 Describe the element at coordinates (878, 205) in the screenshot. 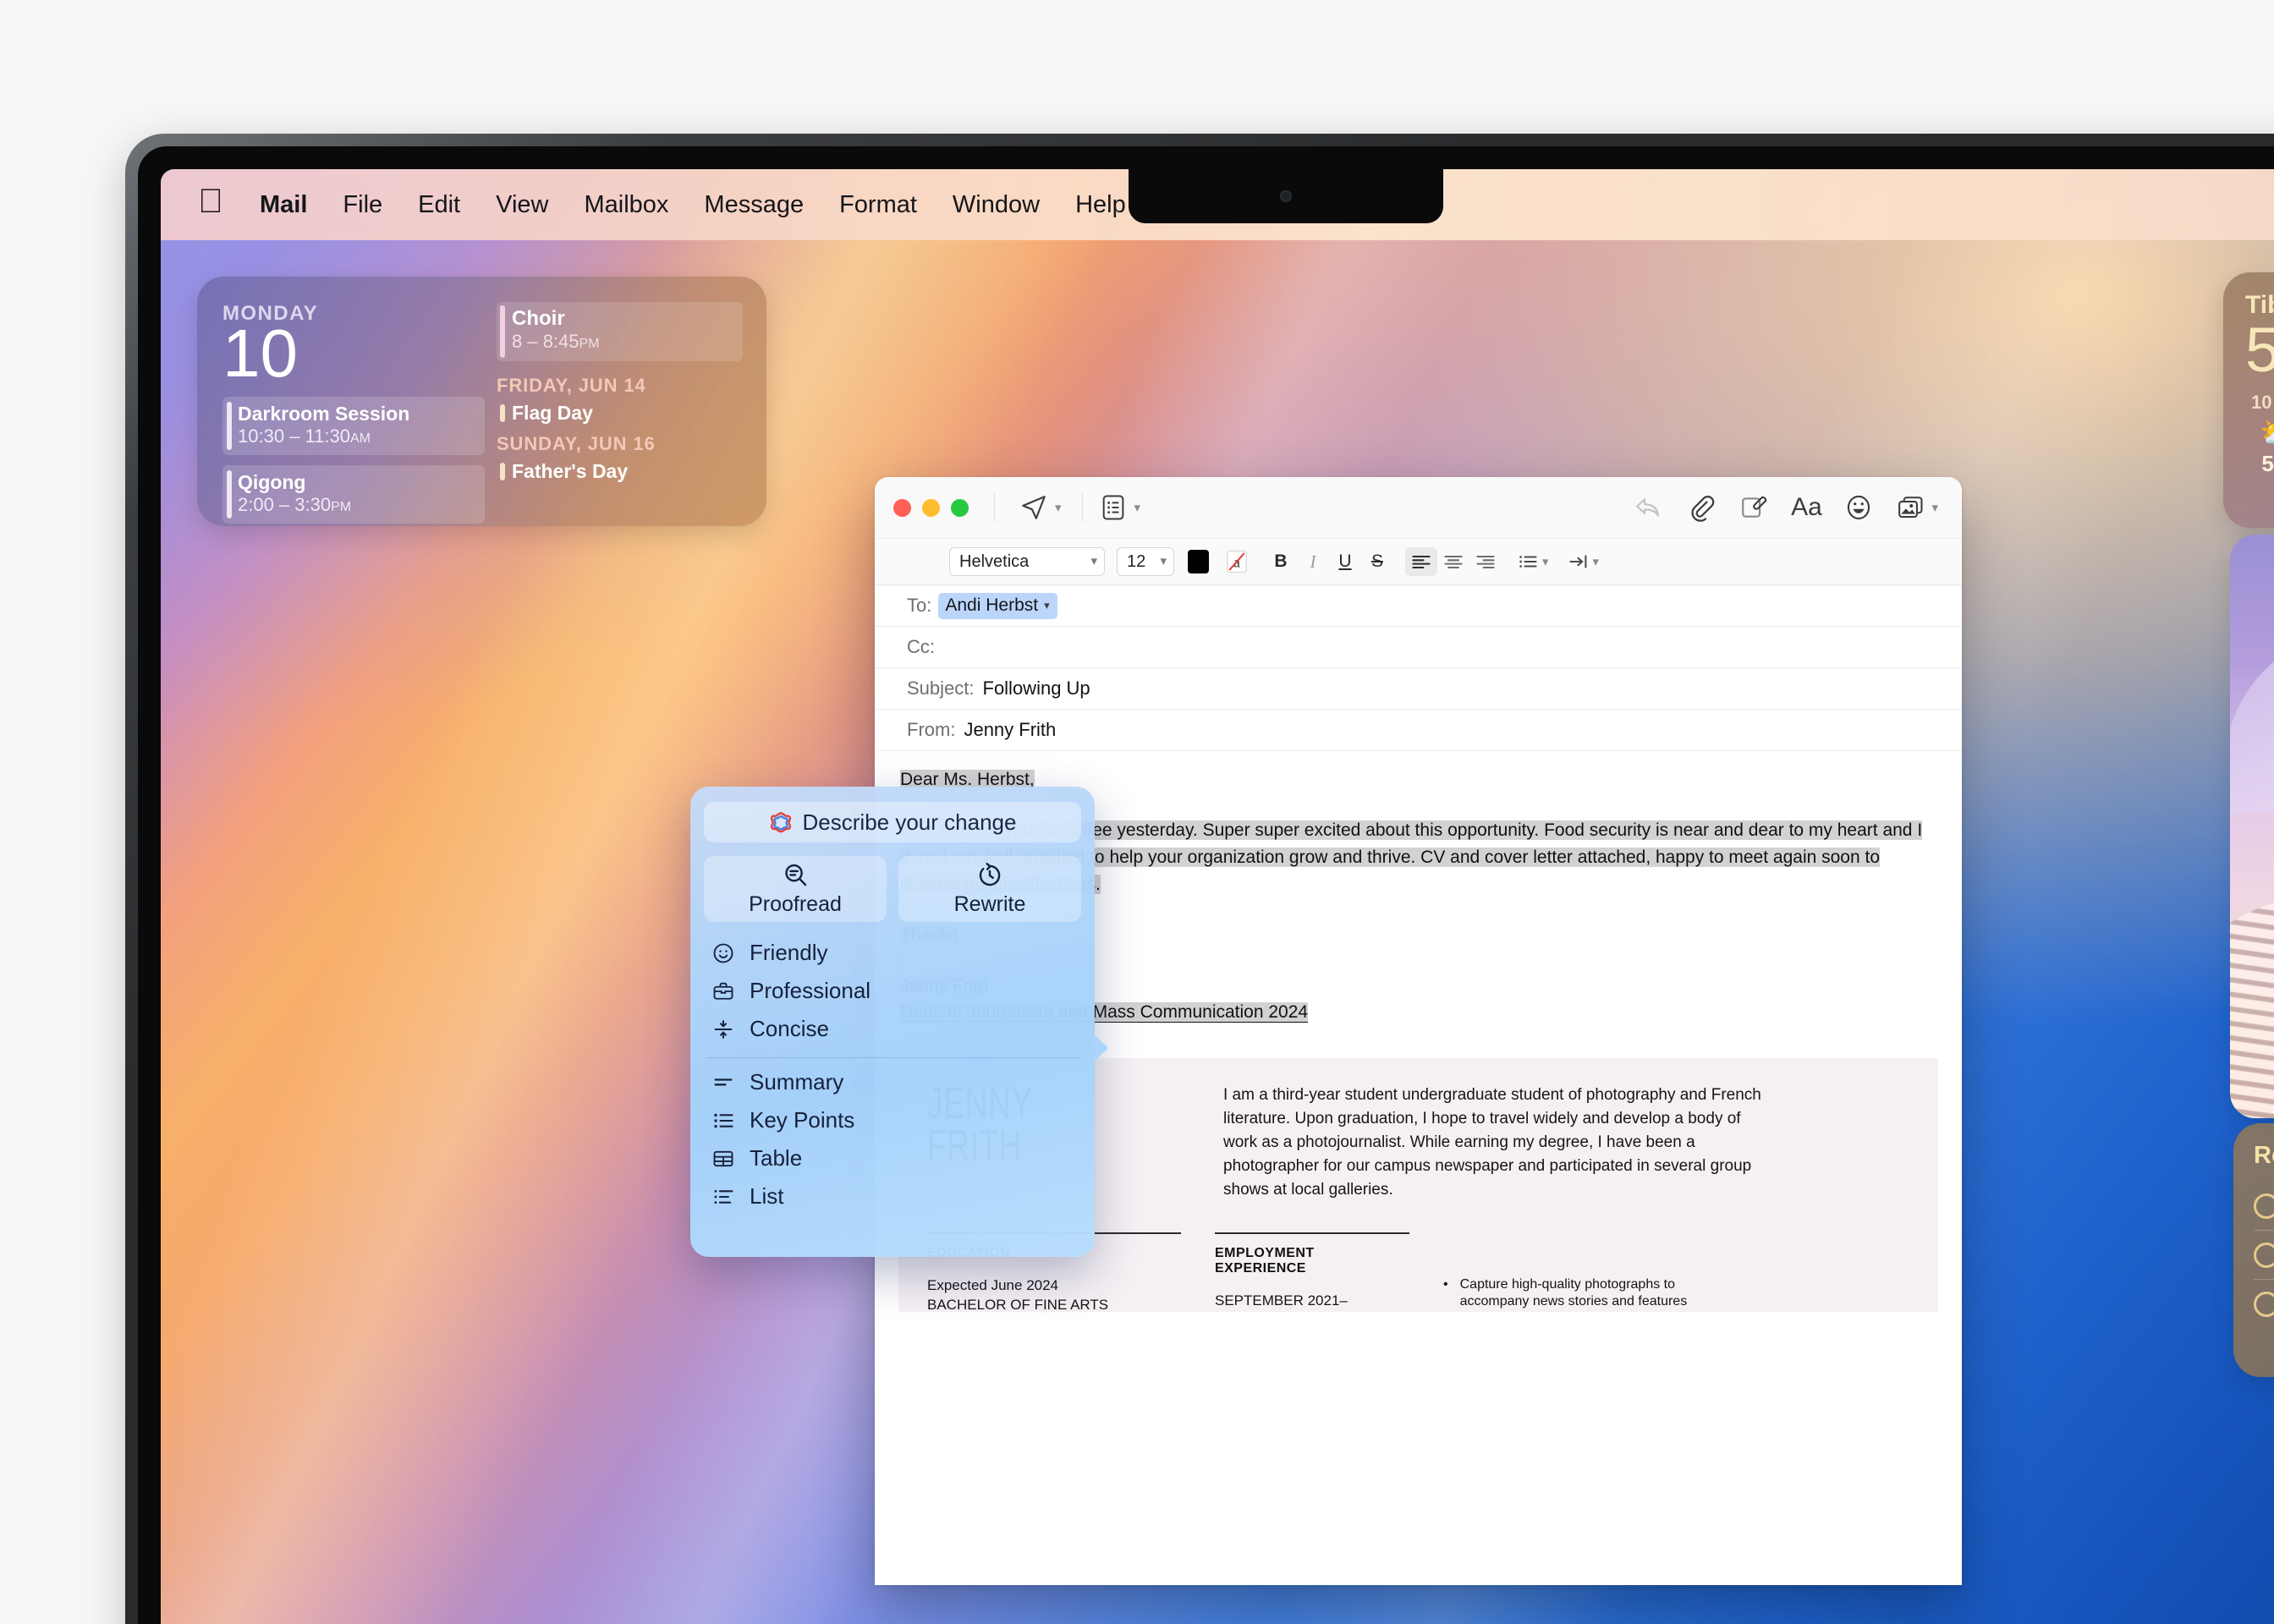

I see `menu-item-format: Format` at that location.